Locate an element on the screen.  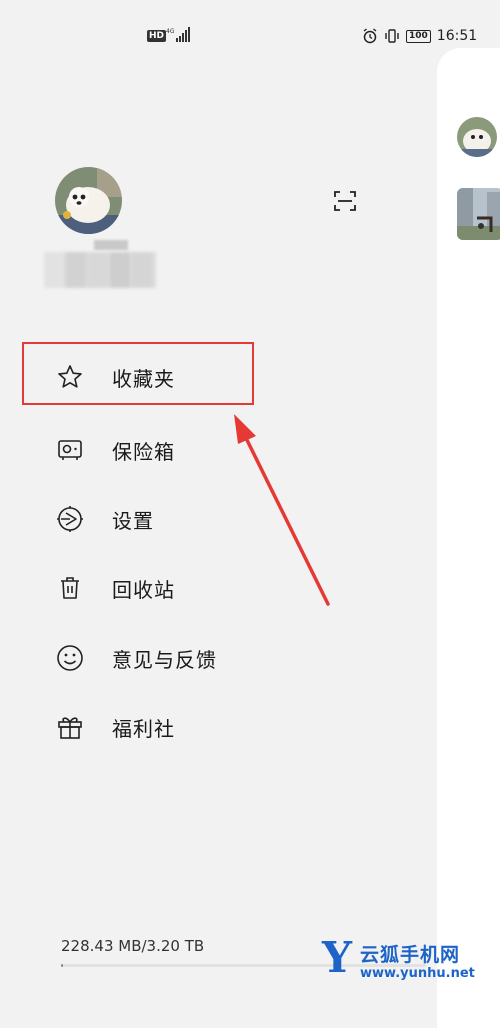
status-right: 100 16:51 is located at coordinates (419, 36).